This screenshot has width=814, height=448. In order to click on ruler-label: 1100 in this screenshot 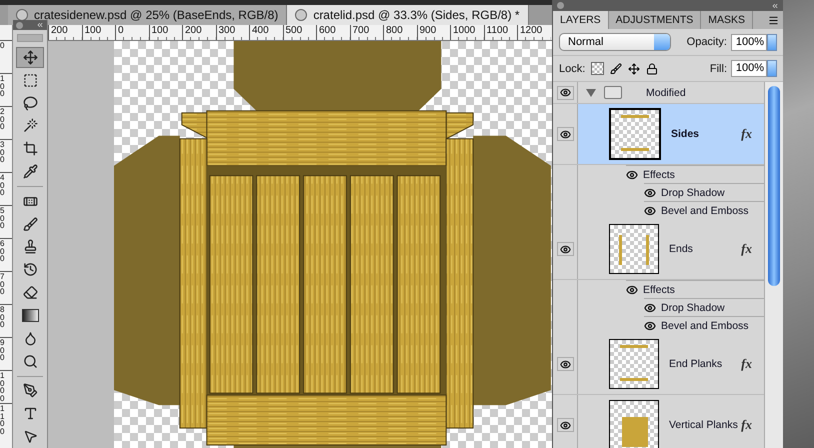, I will do `click(3, 420)`.